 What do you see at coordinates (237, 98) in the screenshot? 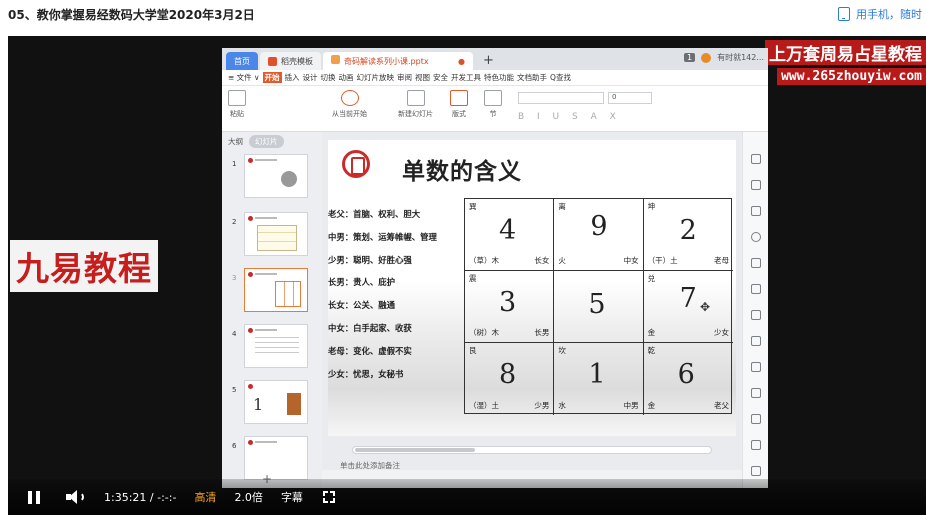
I see `paste-icon` at bounding box center [237, 98].